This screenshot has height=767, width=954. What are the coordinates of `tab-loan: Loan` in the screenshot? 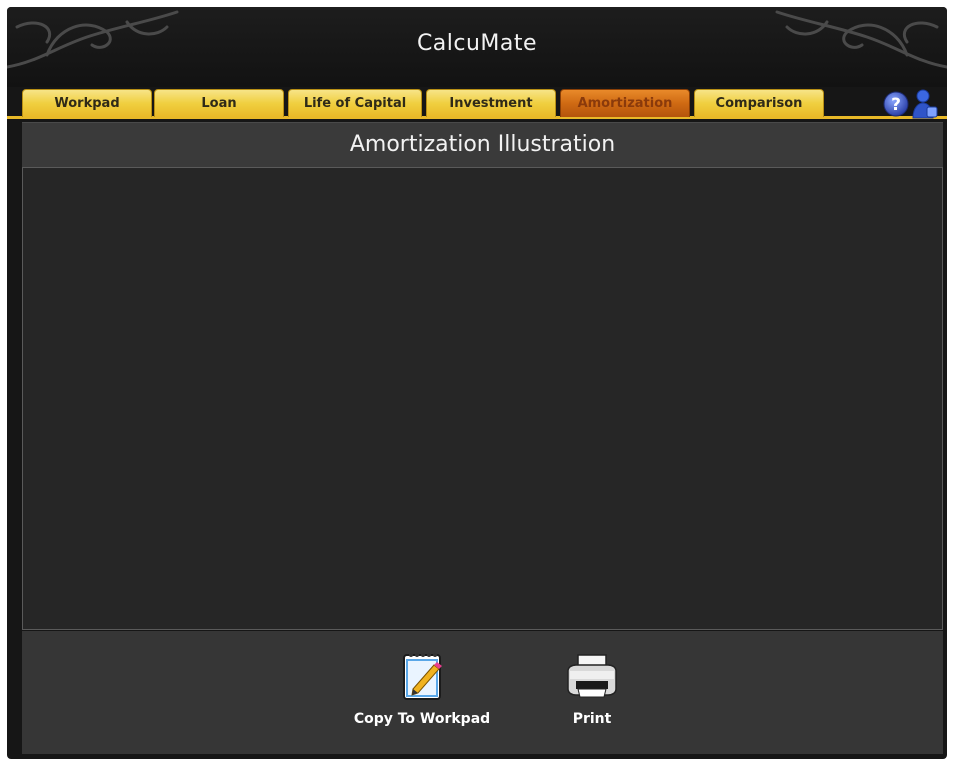 It's located at (219, 103).